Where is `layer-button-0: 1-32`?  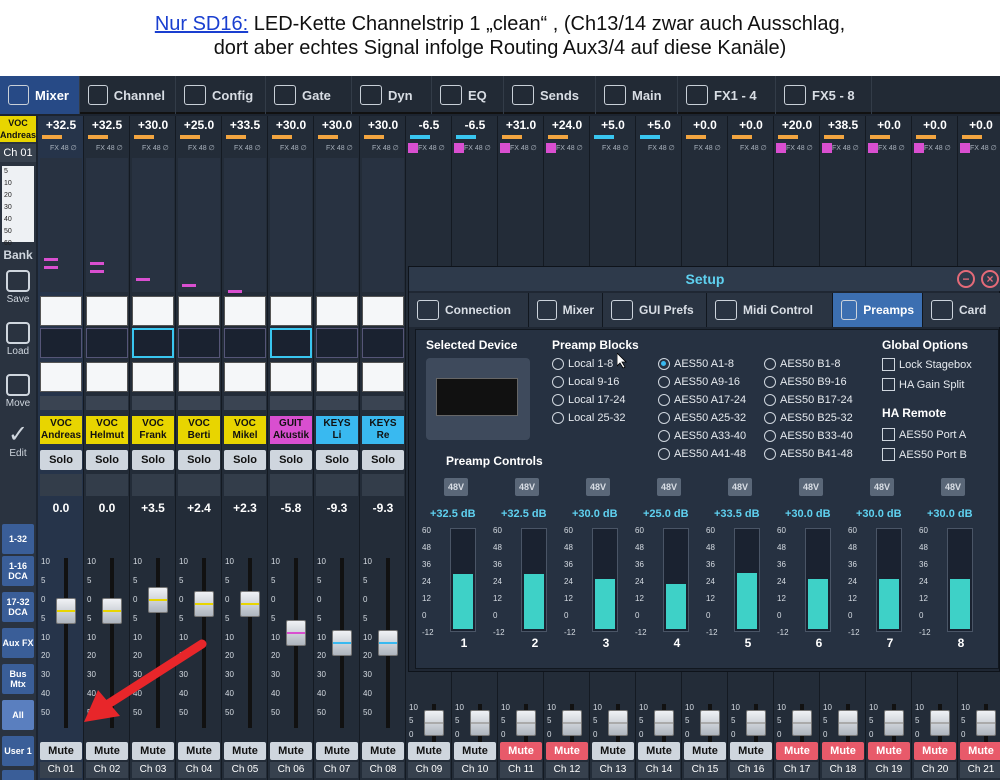
layer-button-0: 1-32 is located at coordinates (18, 539).